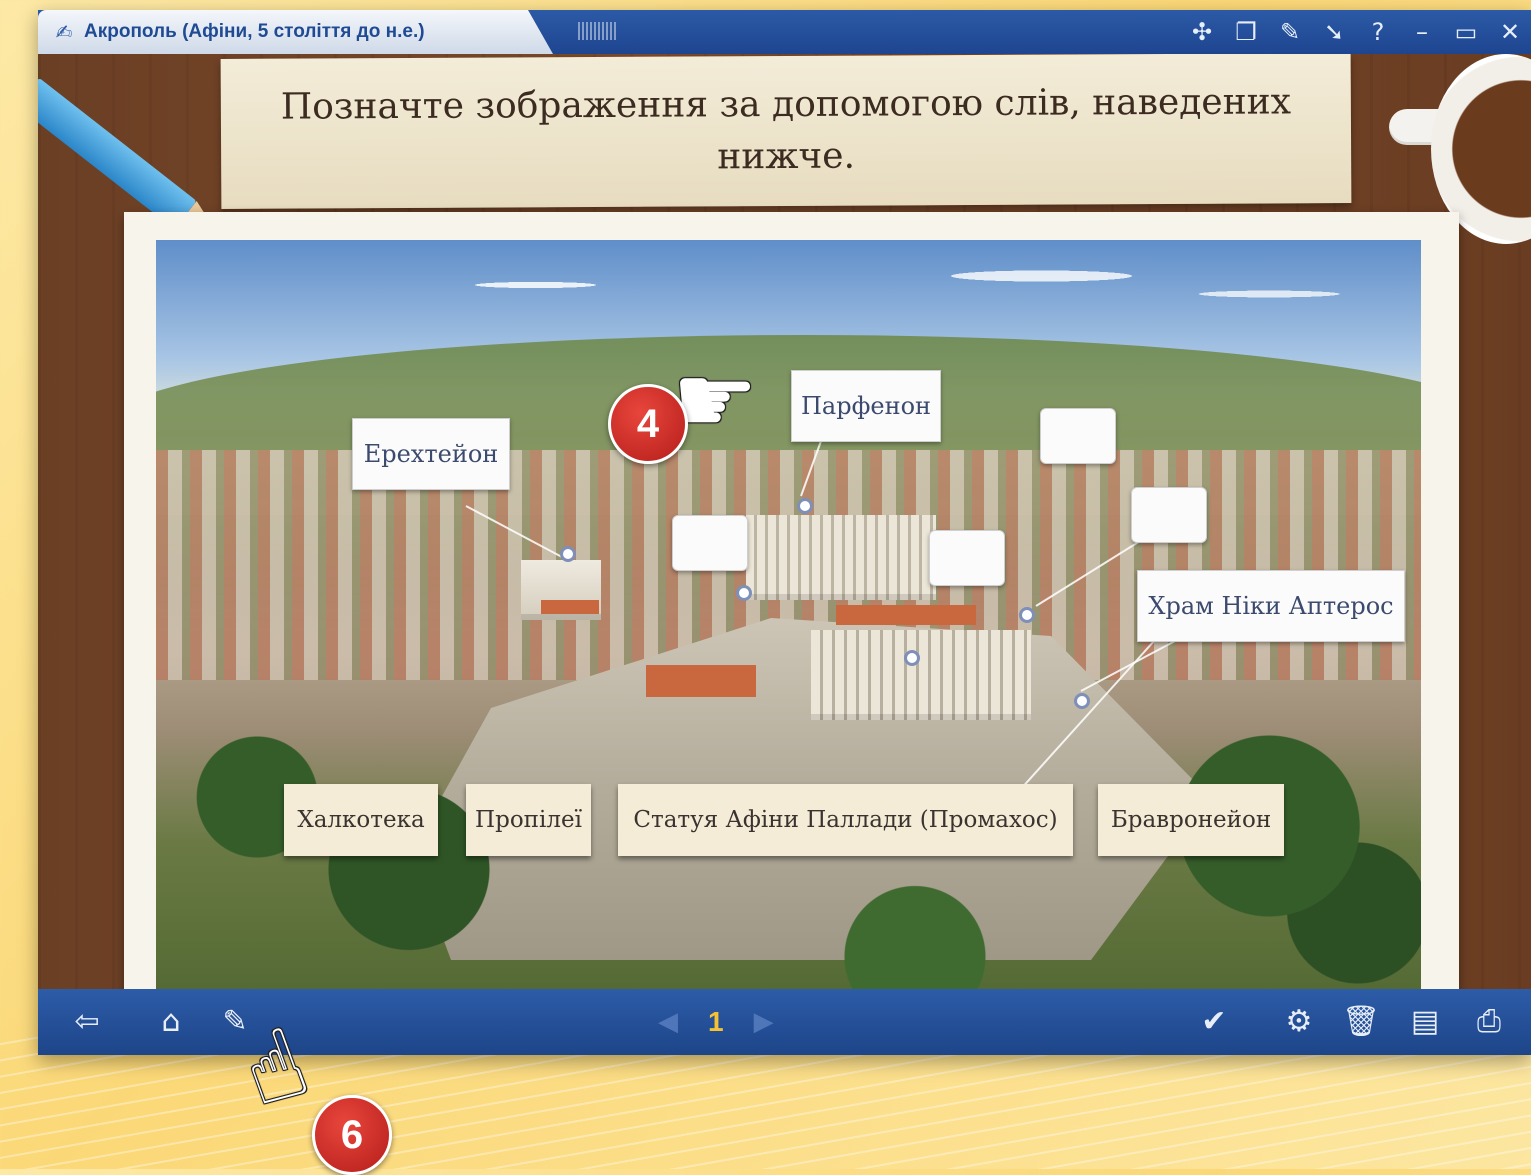 The height and width of the screenshot is (1175, 1531). Describe the element at coordinates (87, 1022) in the screenshot. I see `exit-icon: ⇦` at that location.